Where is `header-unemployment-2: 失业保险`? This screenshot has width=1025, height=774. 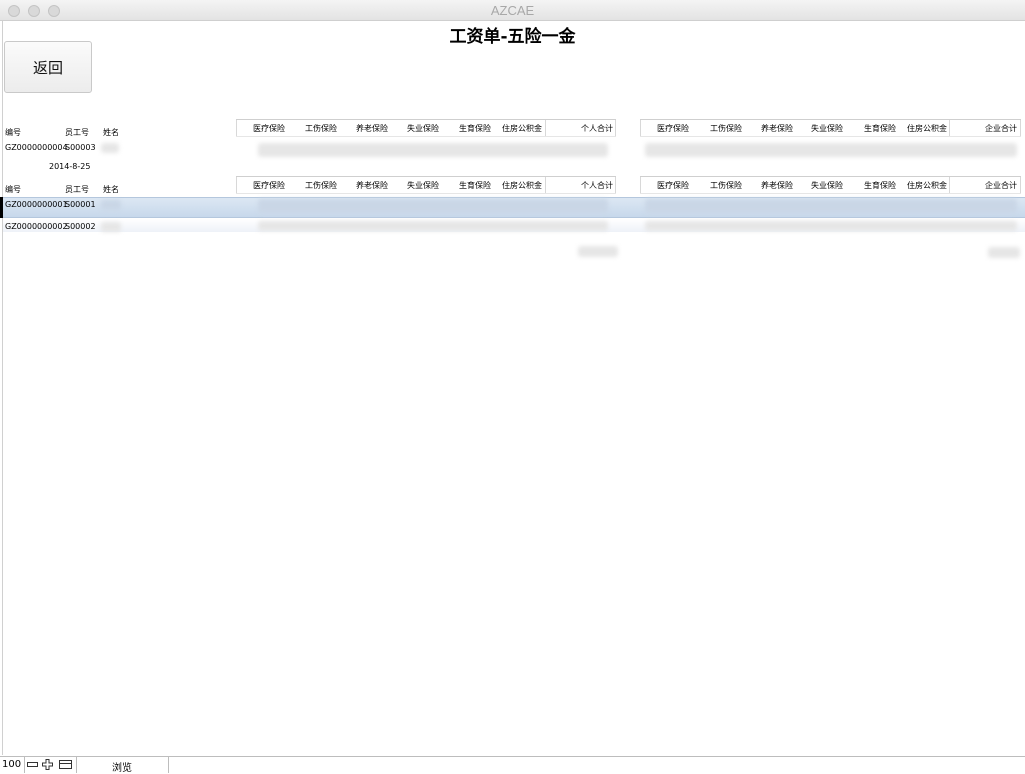 header-unemployment-2: 失业保险 is located at coordinates (423, 185).